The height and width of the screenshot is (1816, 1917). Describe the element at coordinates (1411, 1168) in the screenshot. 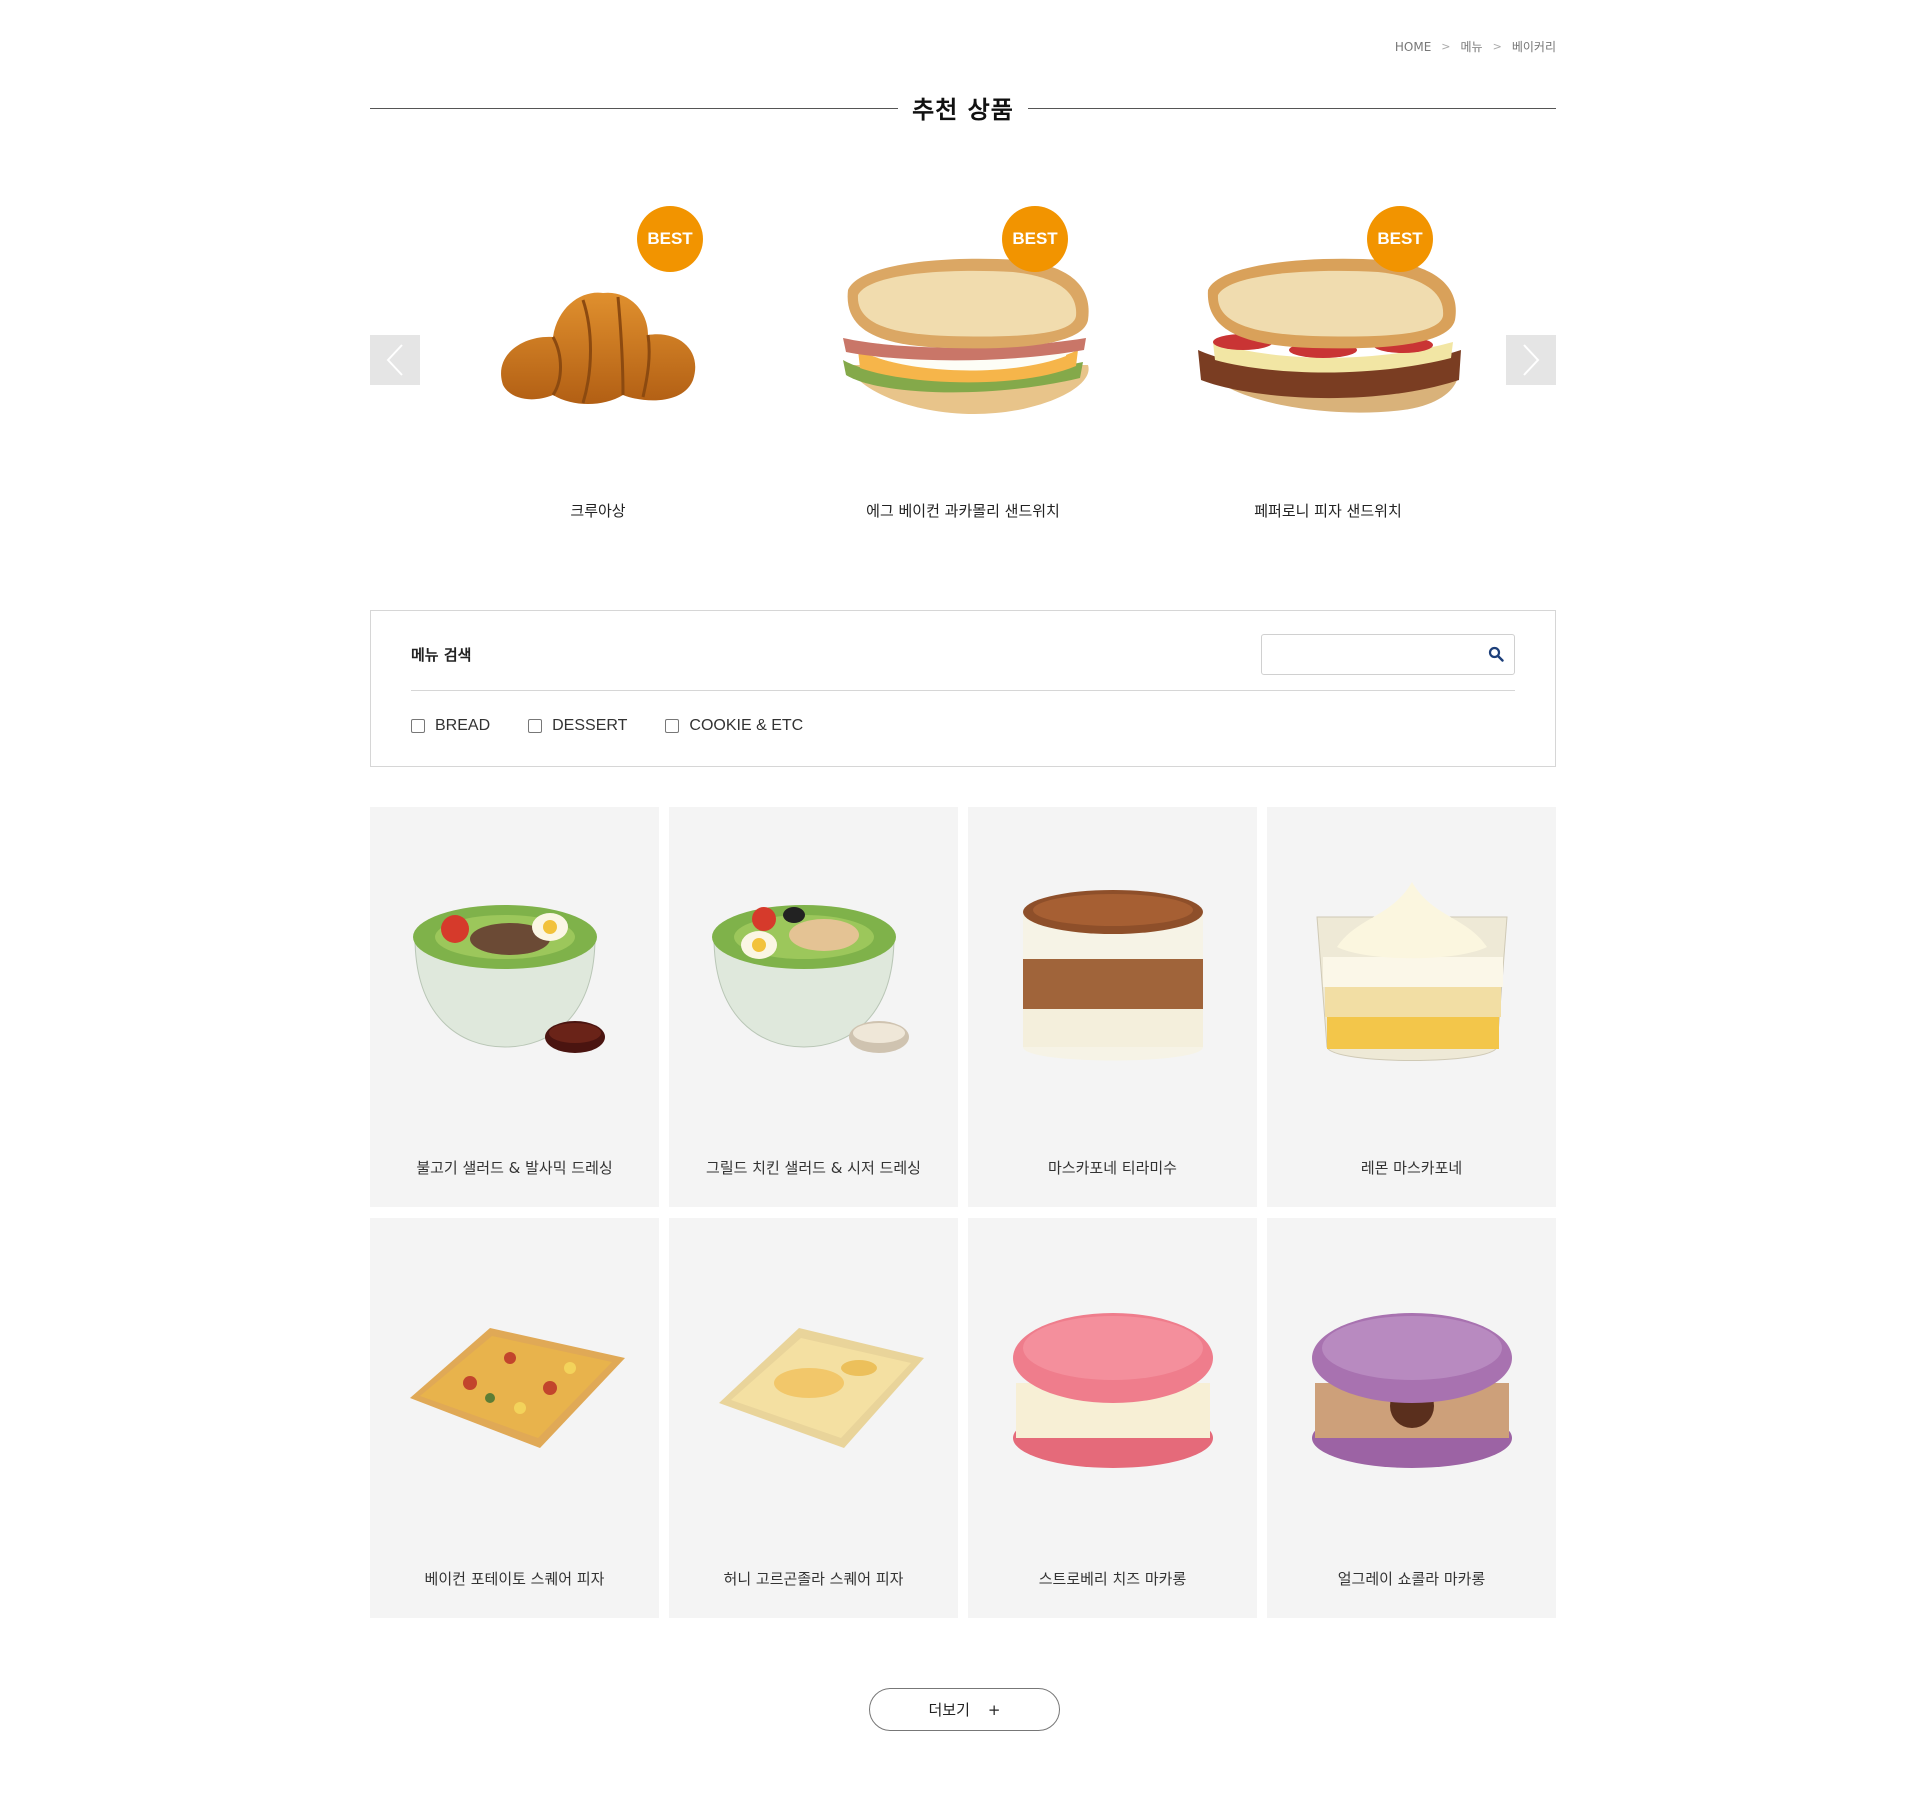

I see `product-name: 레몬 마스카포네` at that location.